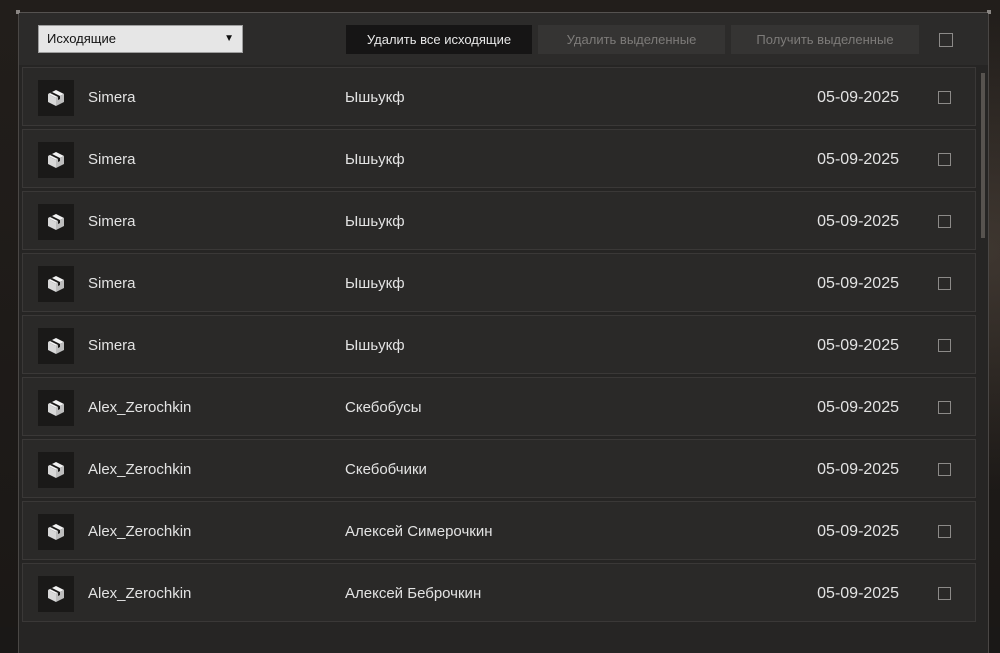 The height and width of the screenshot is (653, 1000). Describe the element at coordinates (825, 39) in the screenshot. I see `receive-selected-button: Получить выделенные` at that location.